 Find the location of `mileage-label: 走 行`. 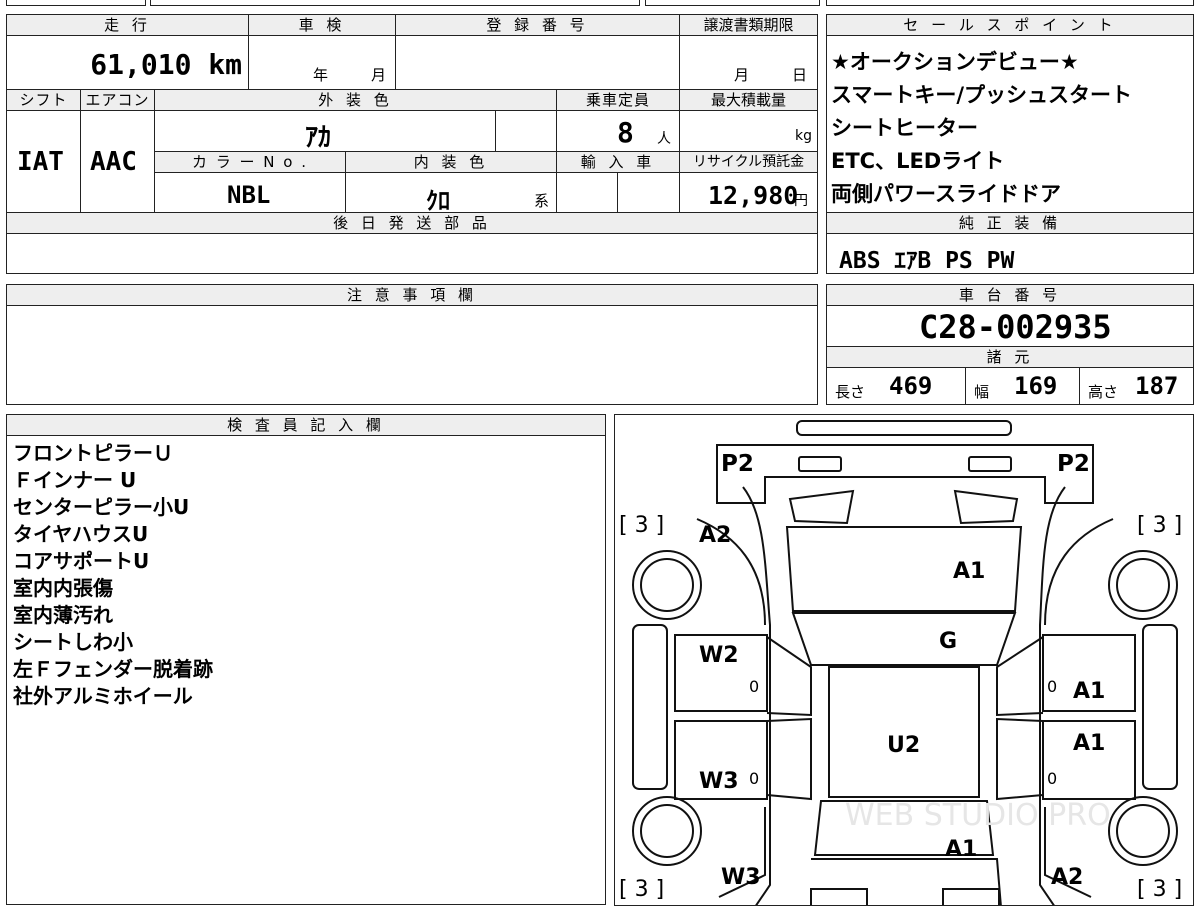

mileage-label: 走 行 is located at coordinates (127, 25).